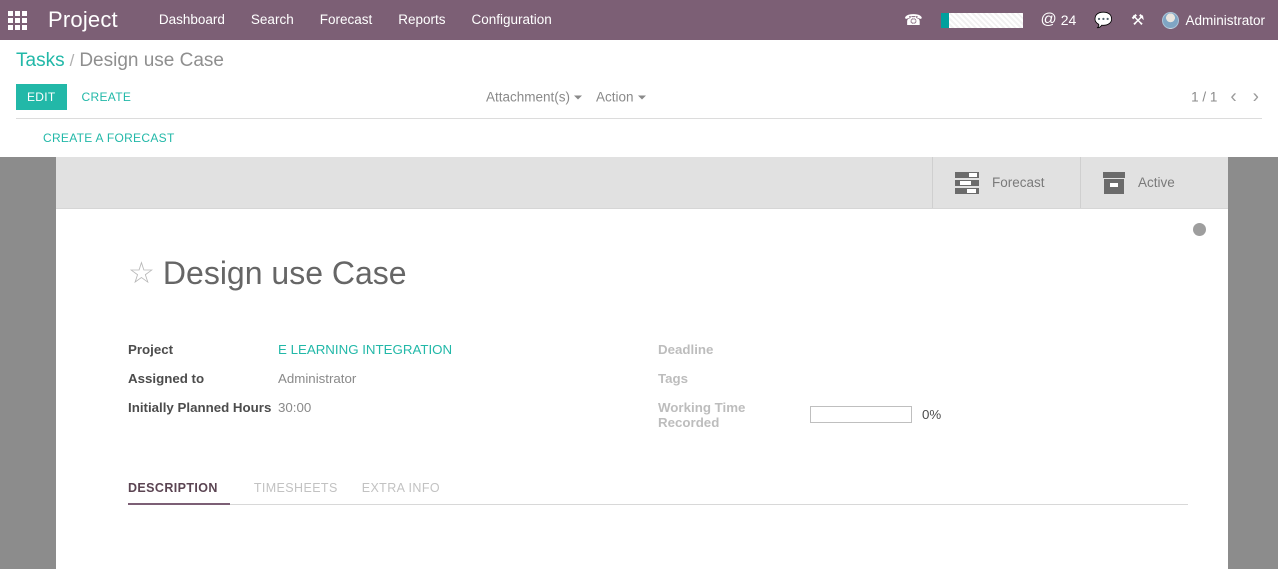  I want to click on app-brand-title: Project, so click(83, 20).